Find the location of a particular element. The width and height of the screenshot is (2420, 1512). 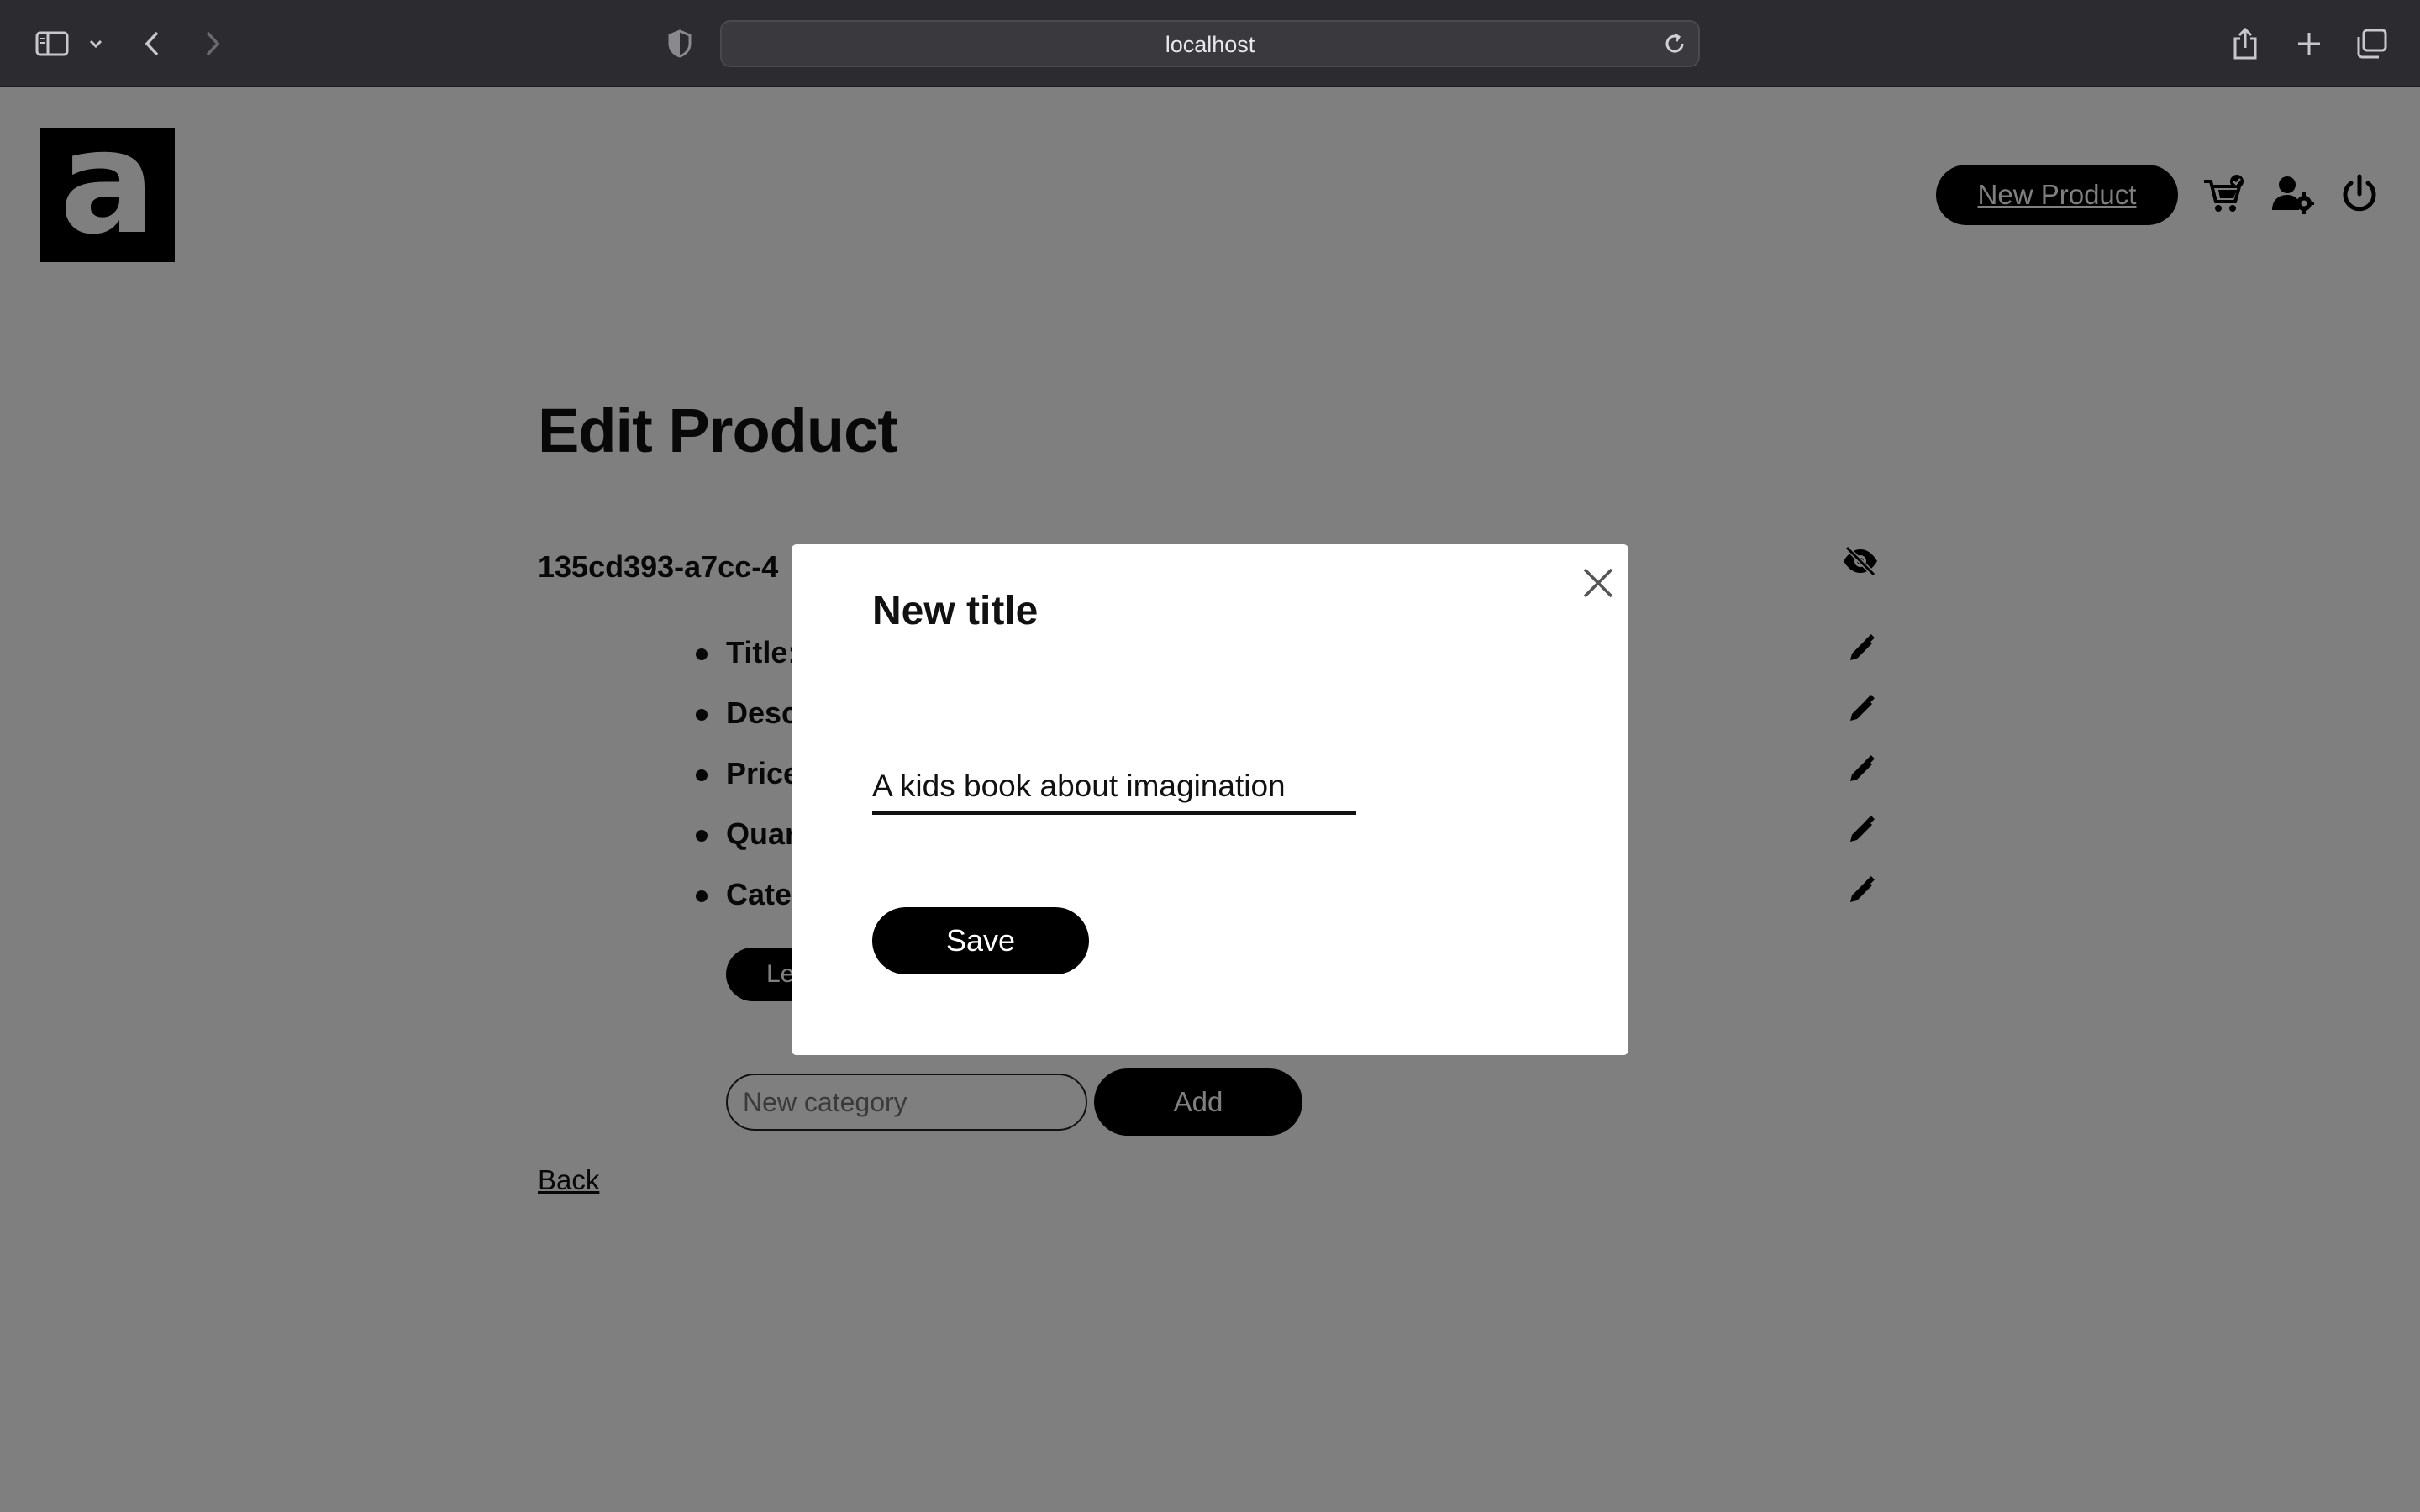

shield-icon is located at coordinates (680, 43).